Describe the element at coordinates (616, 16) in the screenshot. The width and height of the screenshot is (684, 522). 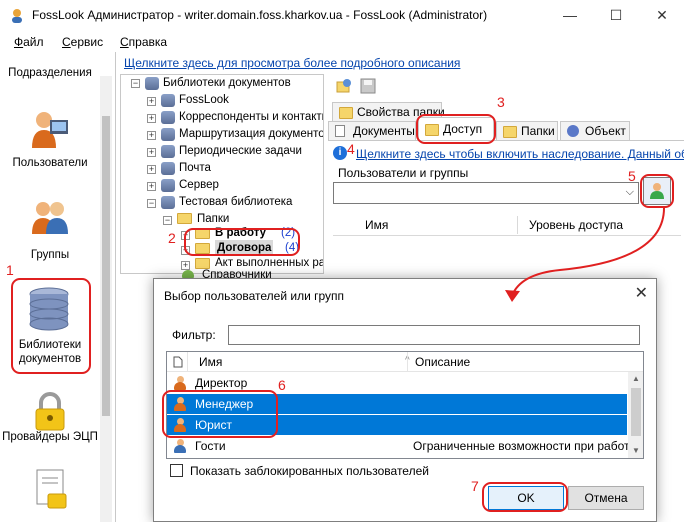
I see `maximize-button: ☐` at that location.